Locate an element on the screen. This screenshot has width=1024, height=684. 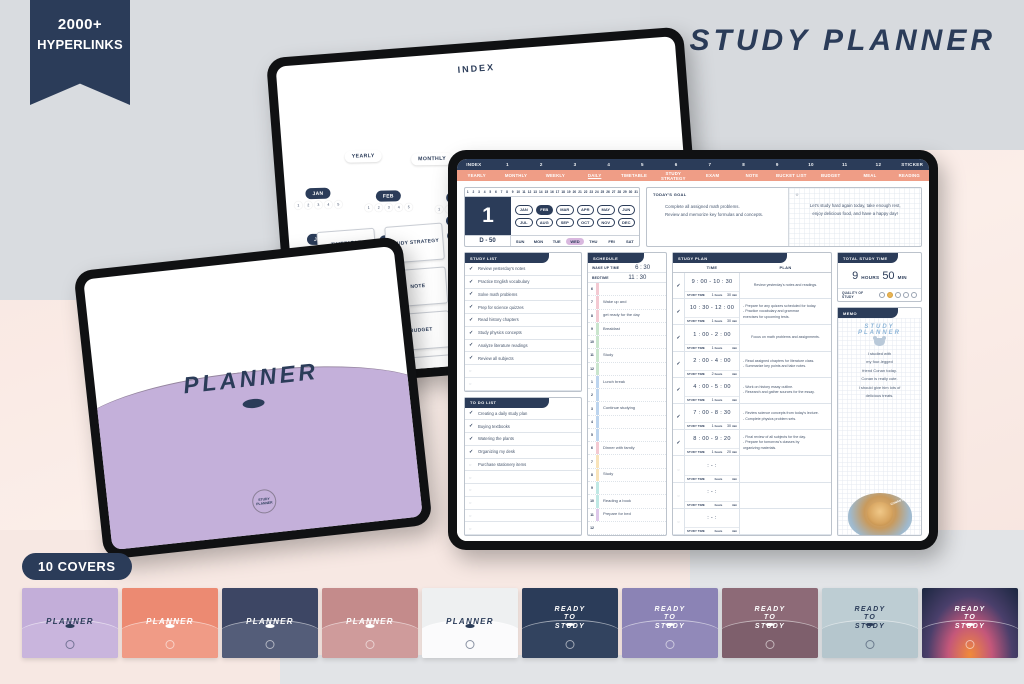
nav-bottom-item-yearly: YEARLY is located at coordinates (476, 175).